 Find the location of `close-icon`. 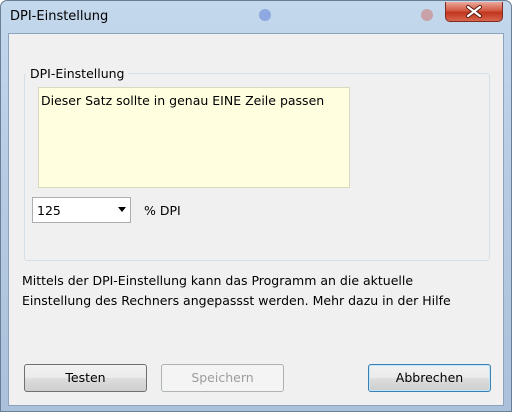

close-icon is located at coordinates (474, 11).